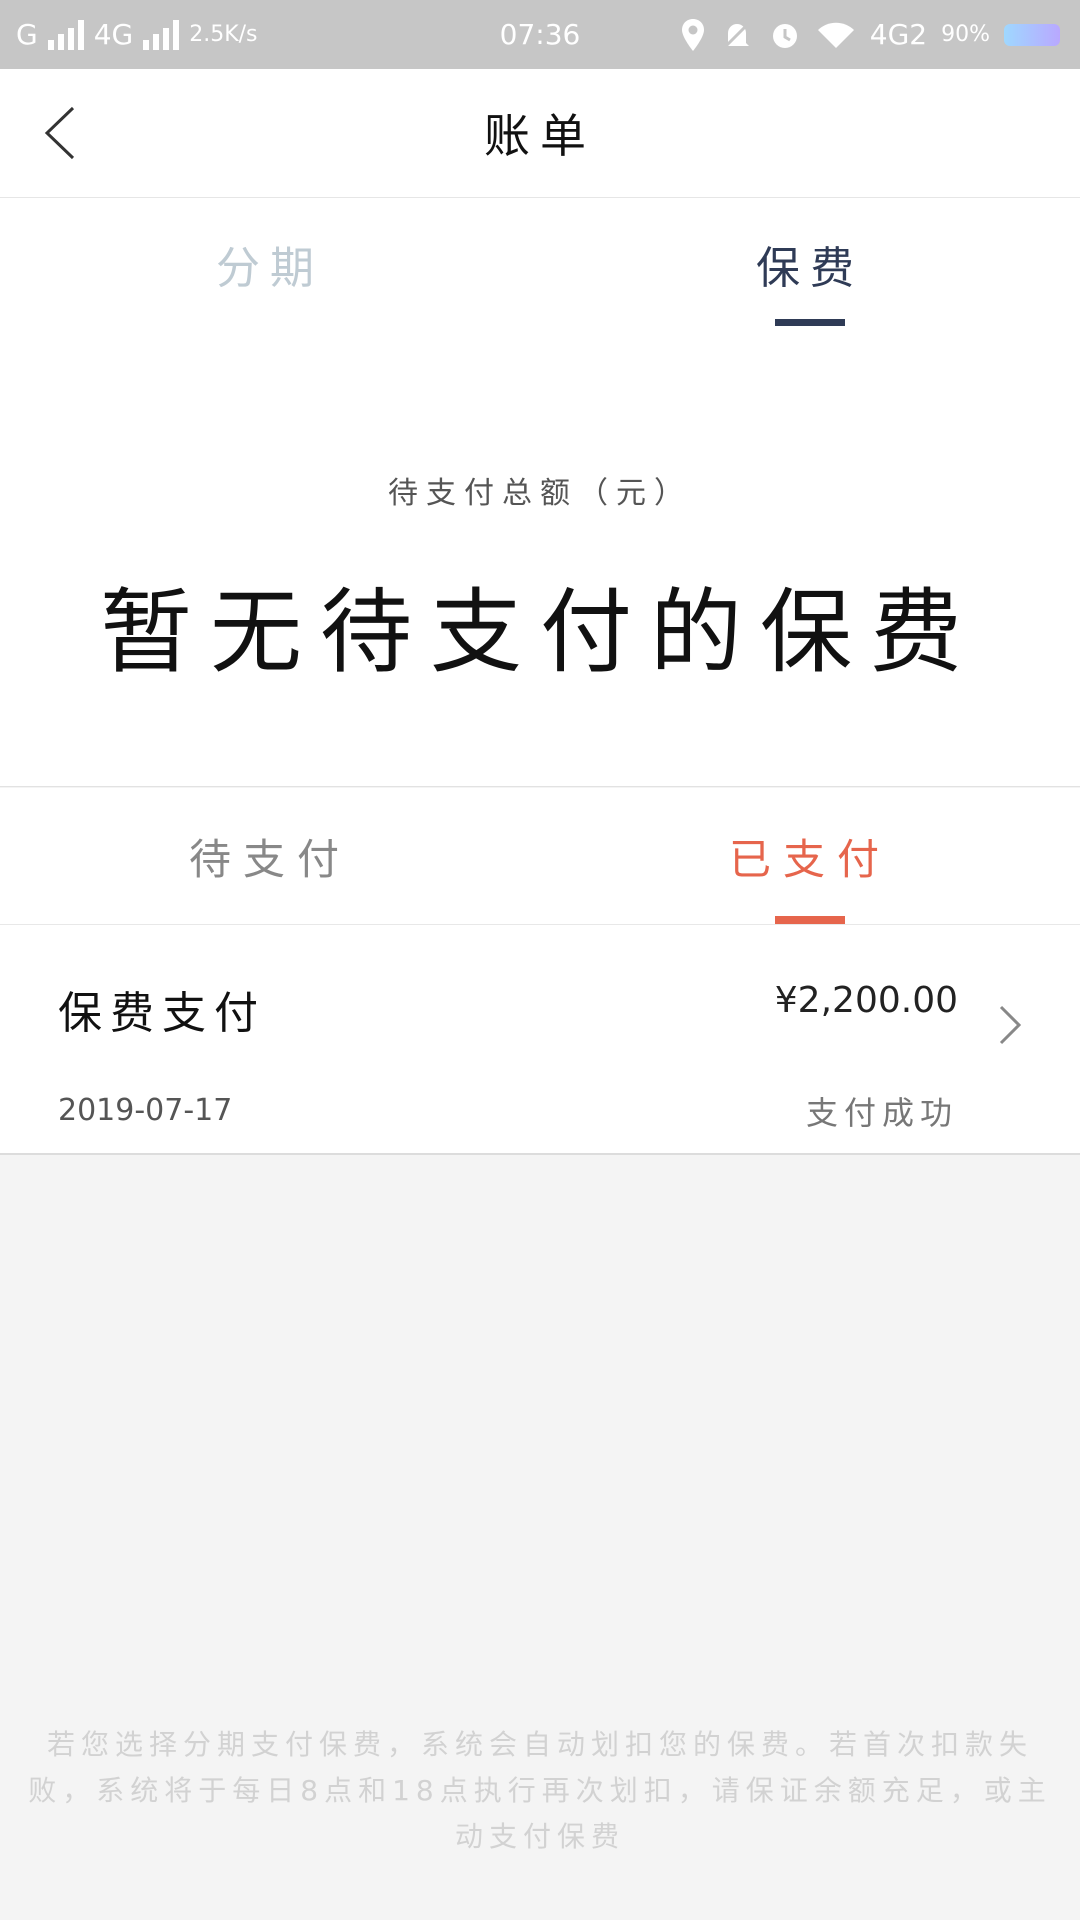 The width and height of the screenshot is (1080, 1920). I want to click on page-title: 账单, so click(540, 136).